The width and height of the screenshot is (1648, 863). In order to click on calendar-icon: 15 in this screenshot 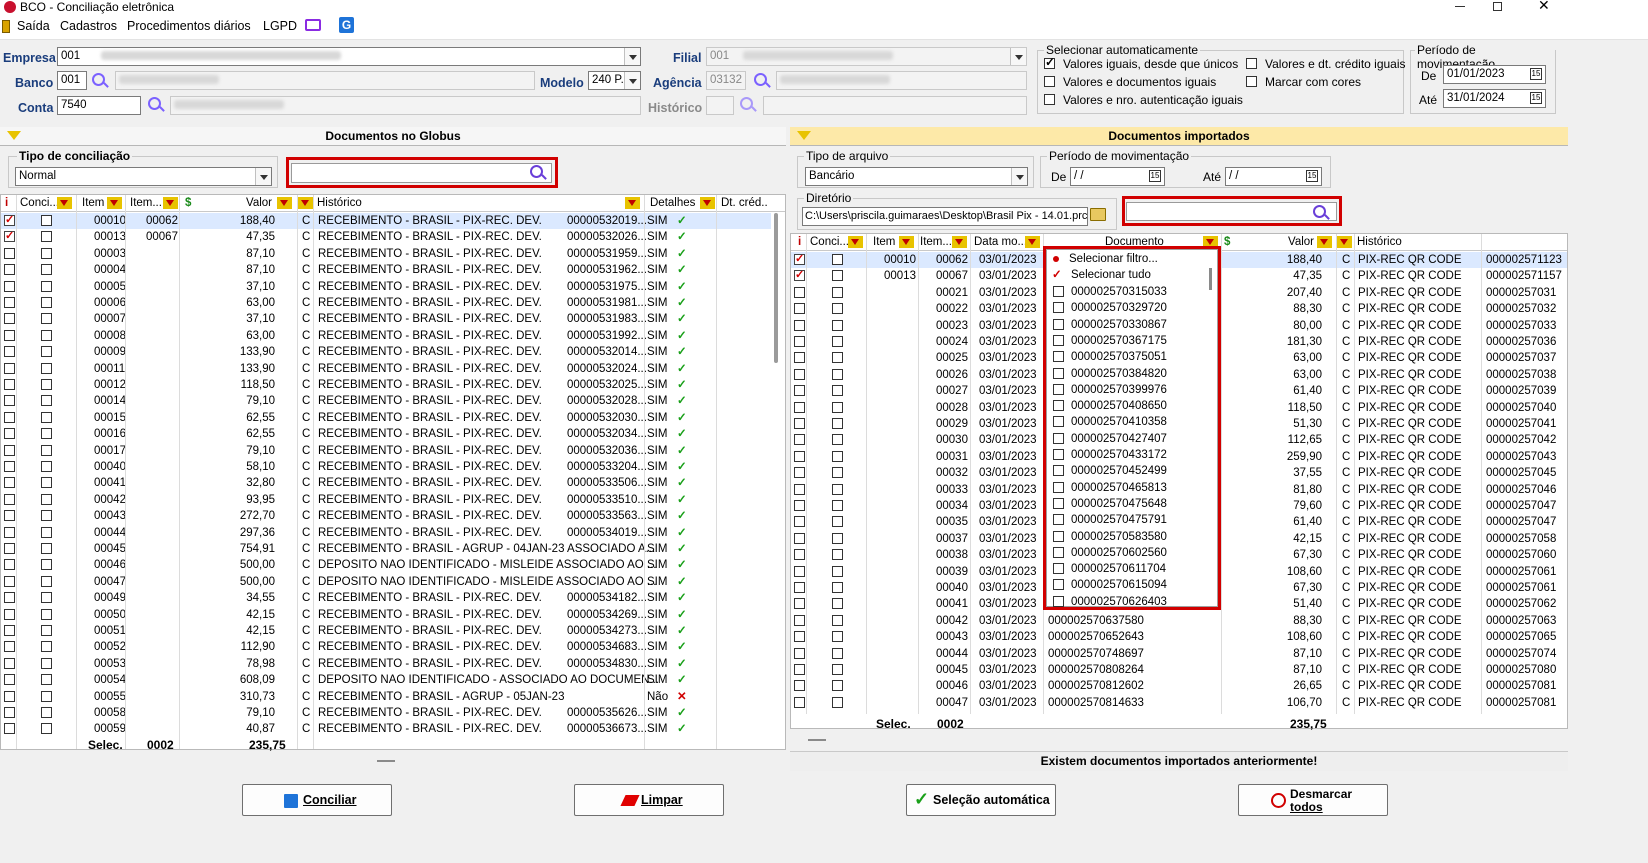, I will do `click(1312, 176)`.